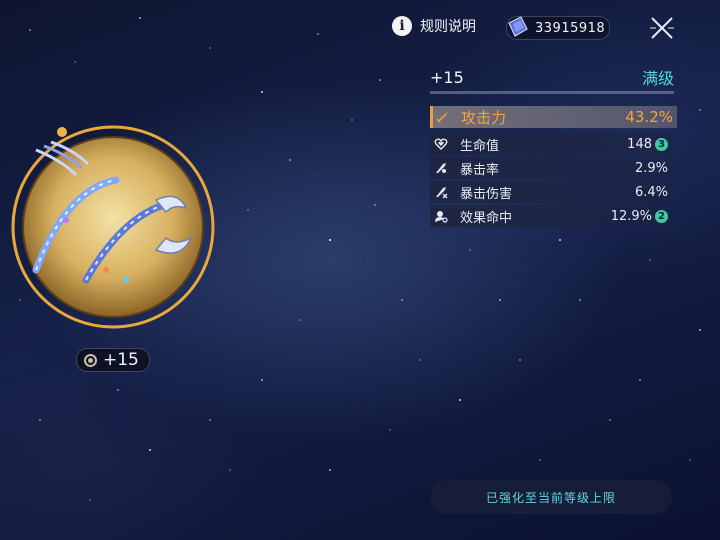  What do you see at coordinates (486, 218) in the screenshot?
I see `sub-stat-name: 效果命中` at bounding box center [486, 218].